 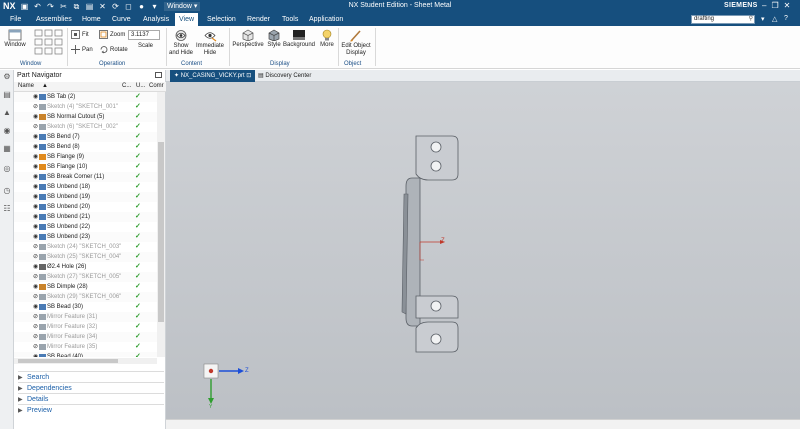 I want to click on tab-discovery-center: ▤ Discovery Center, so click(x=284, y=76).